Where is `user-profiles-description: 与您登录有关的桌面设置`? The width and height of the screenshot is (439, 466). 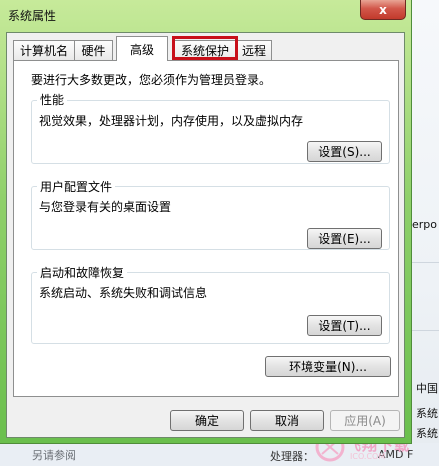
user-profiles-description: 与您登录有关的桌面设置 is located at coordinates (105, 207).